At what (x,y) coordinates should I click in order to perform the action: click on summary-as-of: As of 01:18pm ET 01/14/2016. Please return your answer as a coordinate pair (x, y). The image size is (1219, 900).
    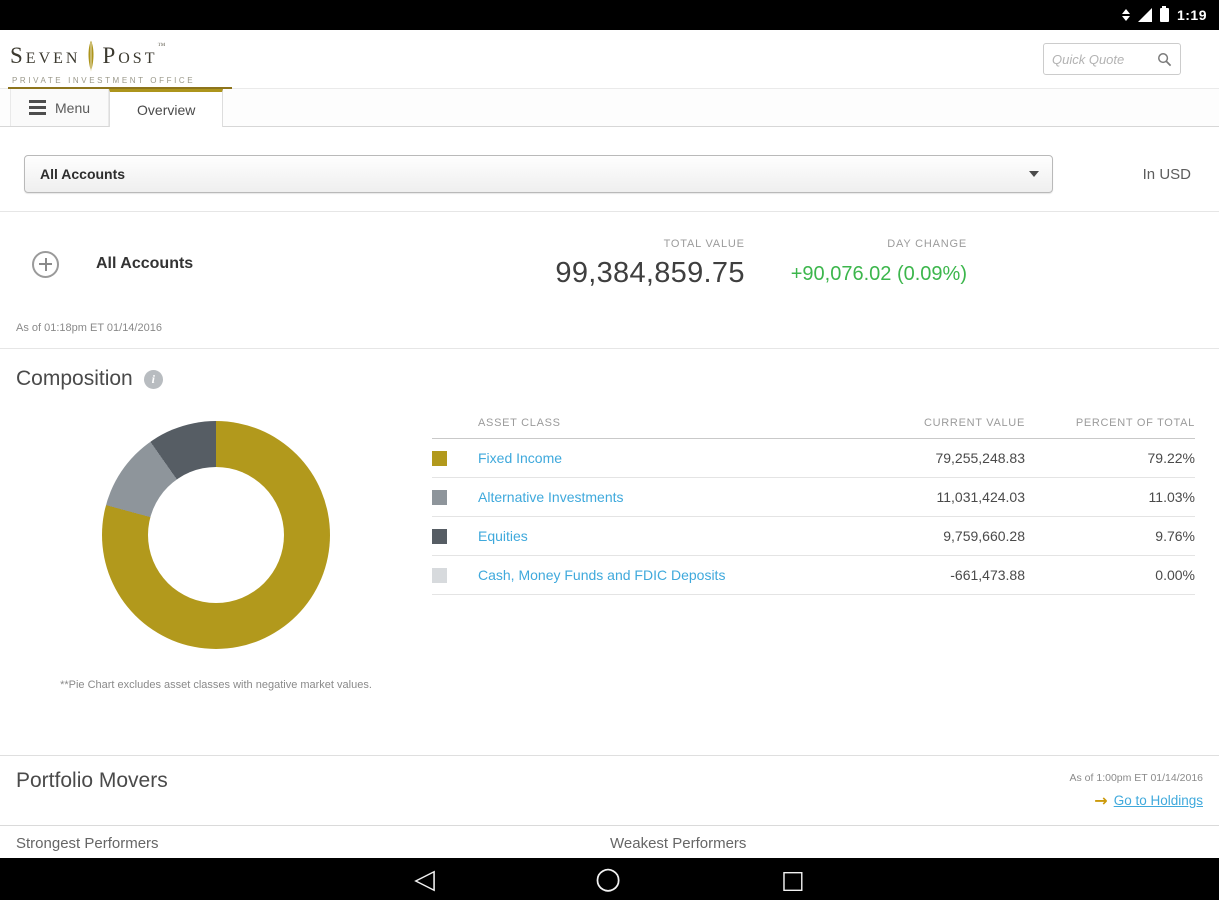
    Looking at the image, I should click on (89, 328).